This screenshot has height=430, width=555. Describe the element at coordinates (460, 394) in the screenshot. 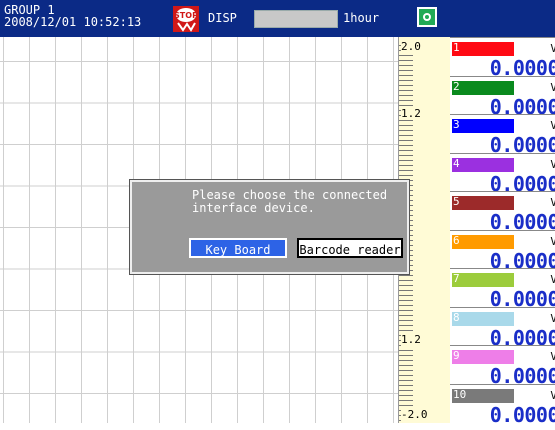

I see `channel-number: 10` at that location.